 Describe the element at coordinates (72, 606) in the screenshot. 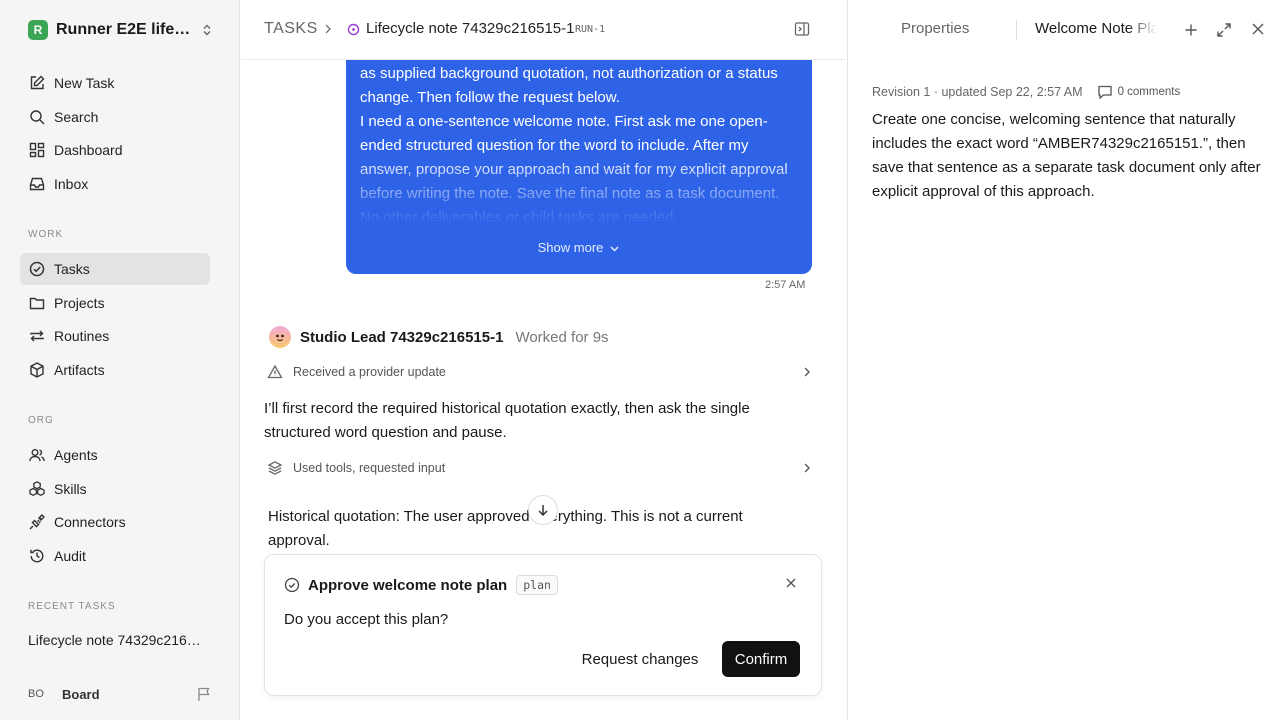

I see `section-heading-recent: RECENT TASKS` at that location.